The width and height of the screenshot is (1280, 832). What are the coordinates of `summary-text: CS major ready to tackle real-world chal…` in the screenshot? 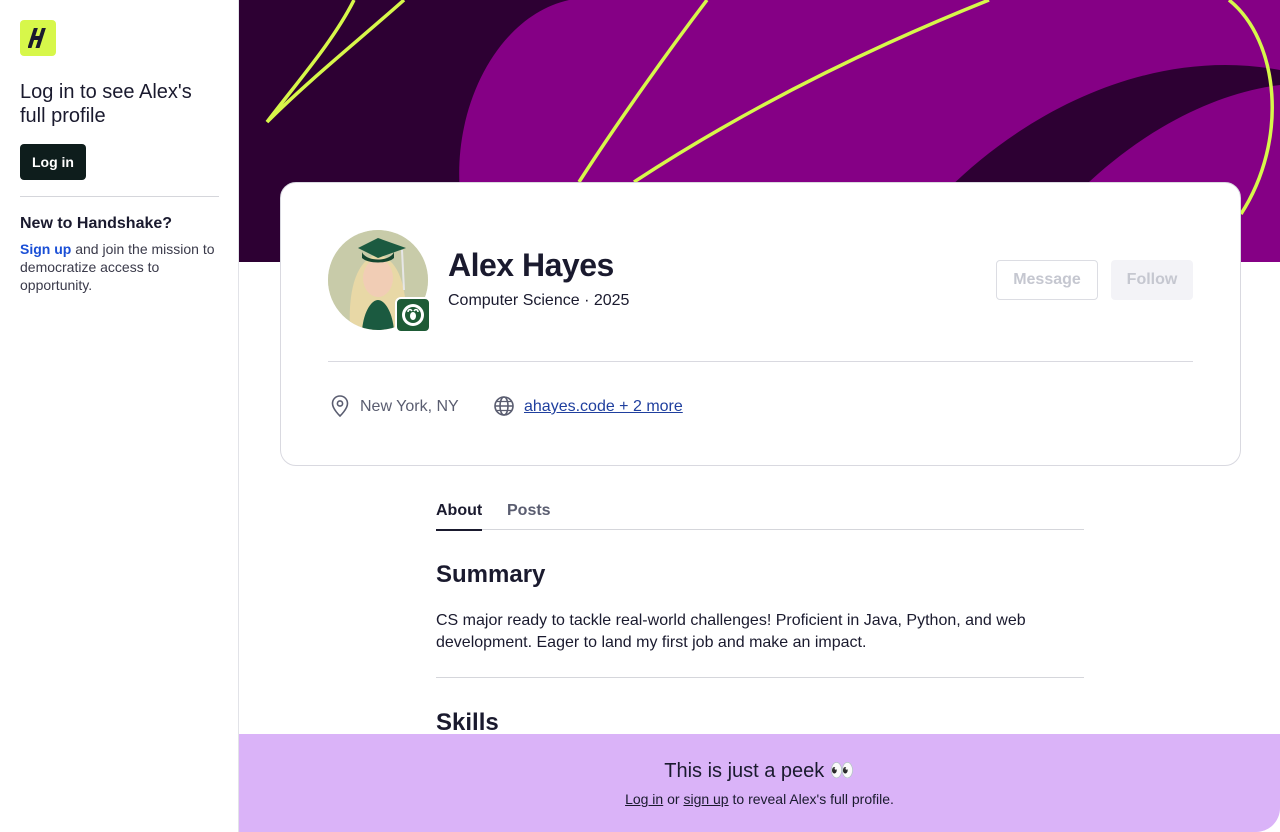 It's located at (731, 631).